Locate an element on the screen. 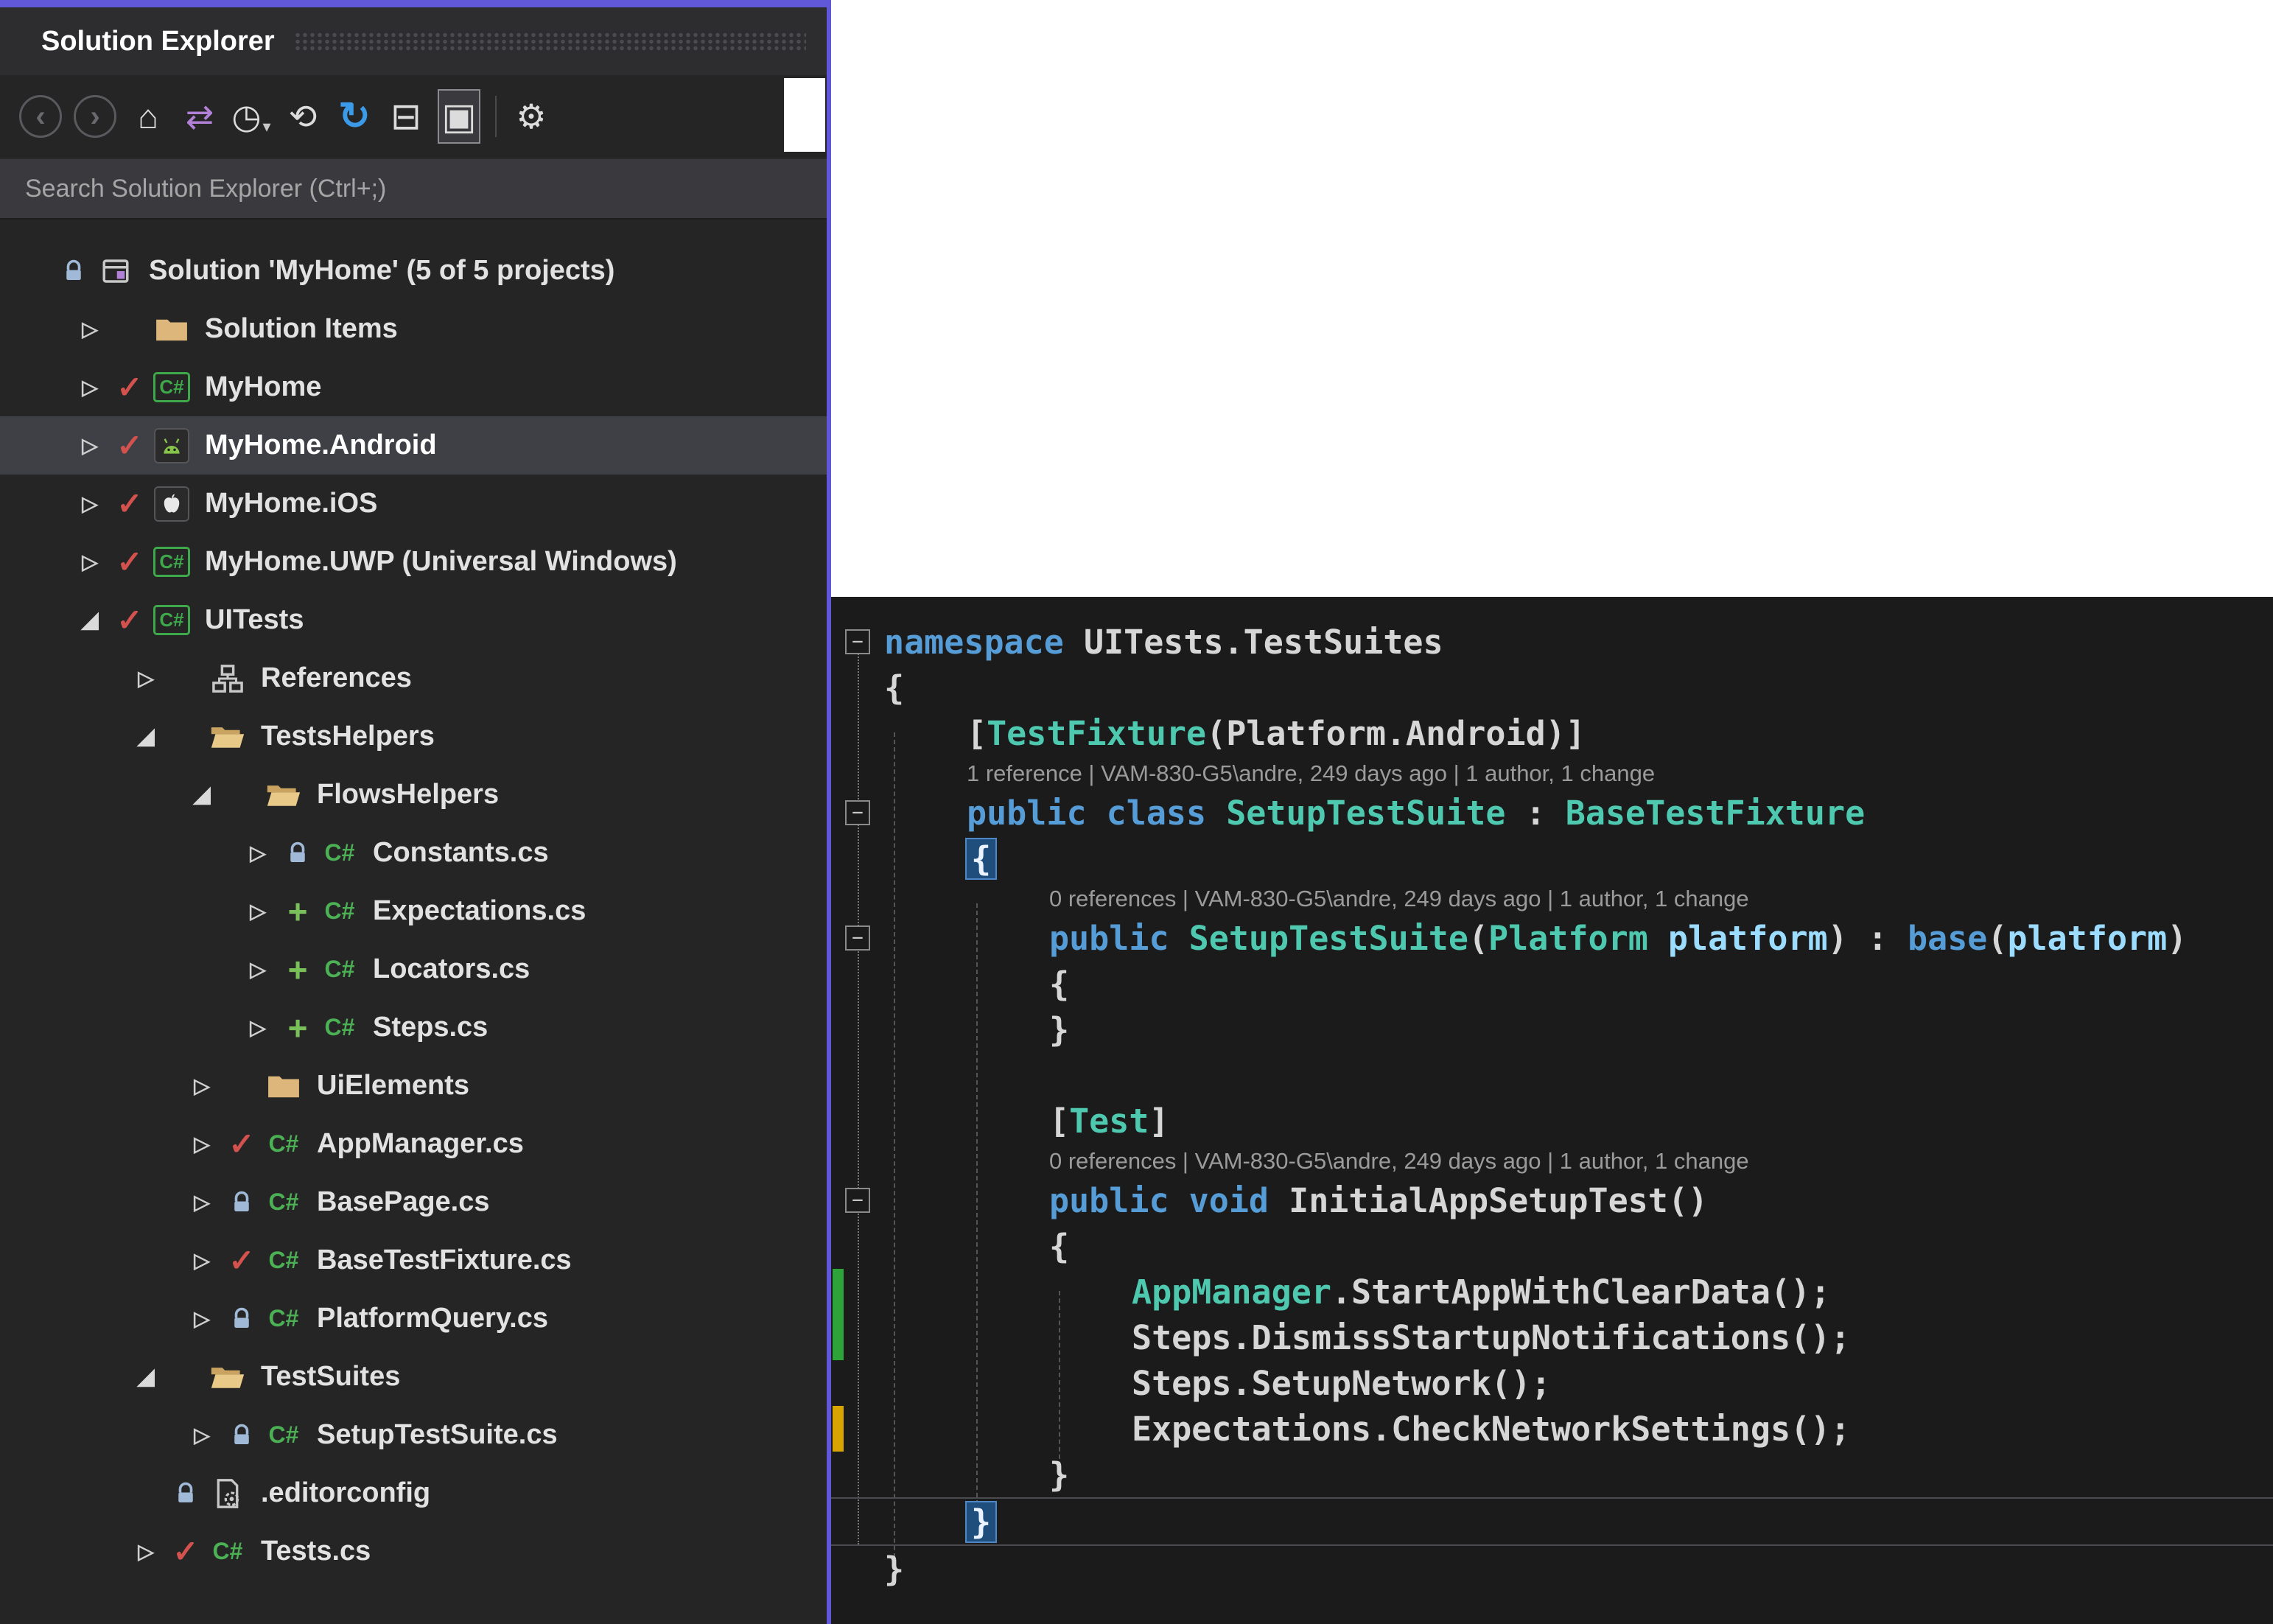 Image resolution: width=2273 pixels, height=1624 pixels. tree-item-appmanager-cs: ▷ ✓ C# AppManager.cs is located at coordinates (413, 1144).